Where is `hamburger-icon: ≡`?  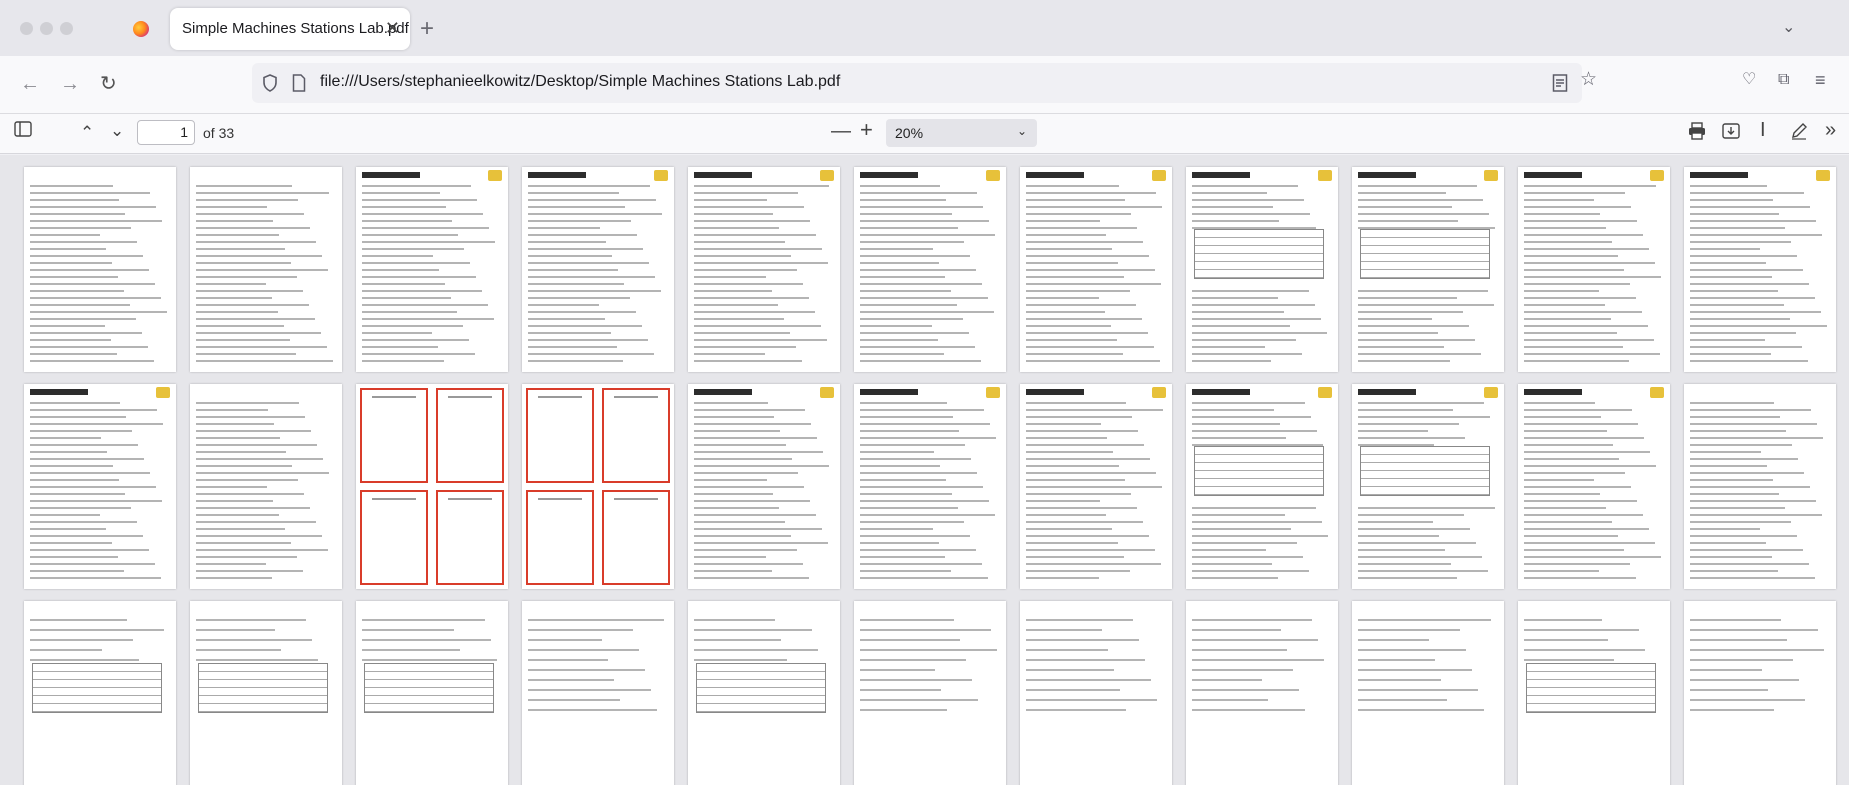 hamburger-icon: ≡ is located at coordinates (1820, 80).